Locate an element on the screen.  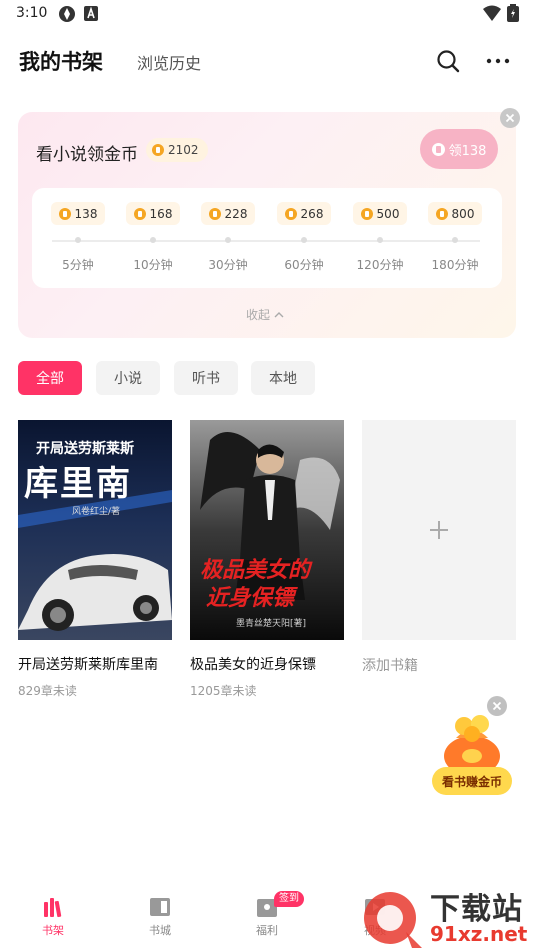
milestone-5min: 138 5分钟 is located at coordinates (80, 242).